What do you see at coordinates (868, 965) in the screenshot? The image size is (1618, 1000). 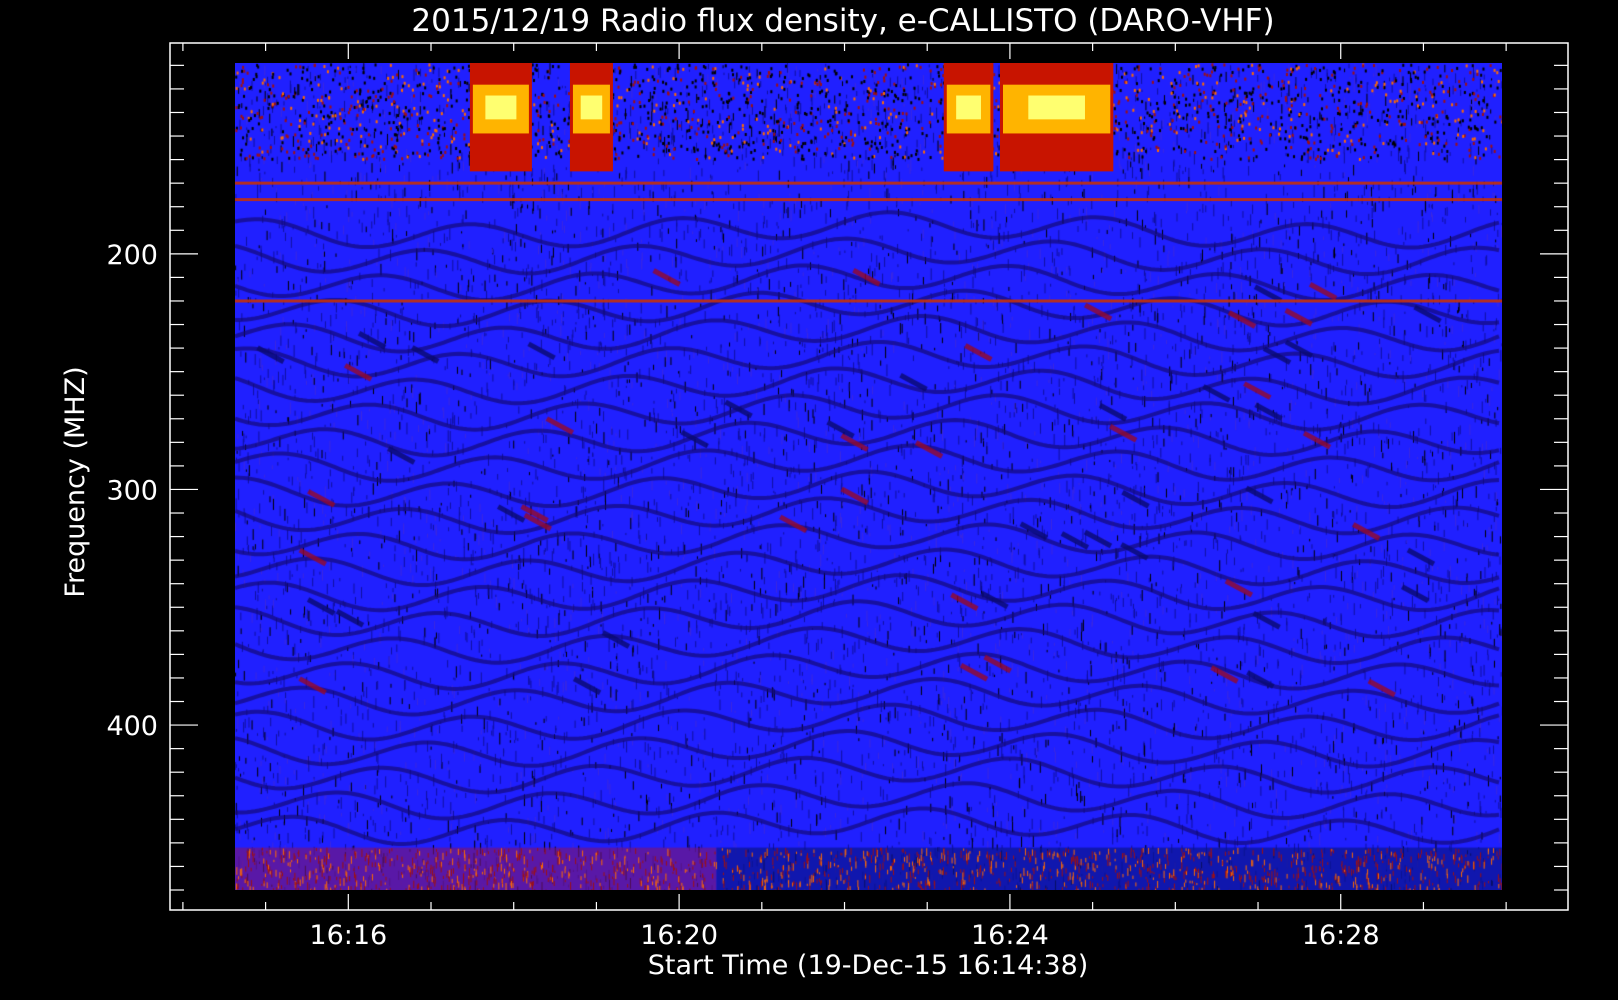 I see `x-axis-label: Start Time (19-Dec-15 16:14:38)` at bounding box center [868, 965].